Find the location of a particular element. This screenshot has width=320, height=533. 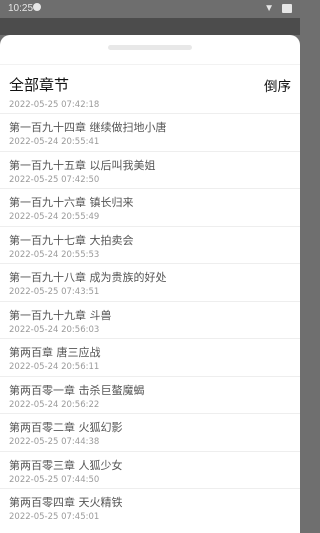

chapter-title: 第两百零二章 火狐幻影 is located at coordinates (66, 427).